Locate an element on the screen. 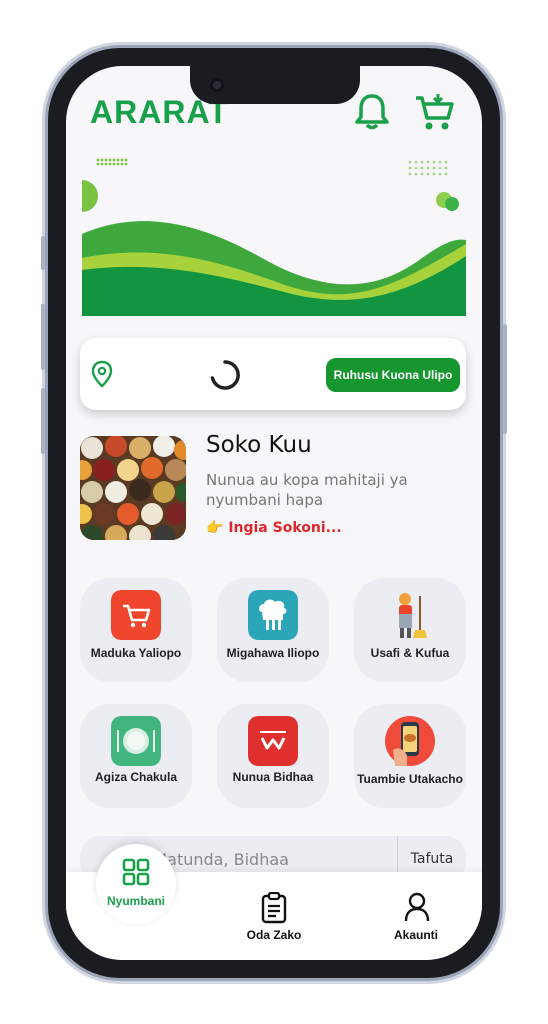 The image size is (548, 1024). shopping-bag-icon is located at coordinates (273, 741).